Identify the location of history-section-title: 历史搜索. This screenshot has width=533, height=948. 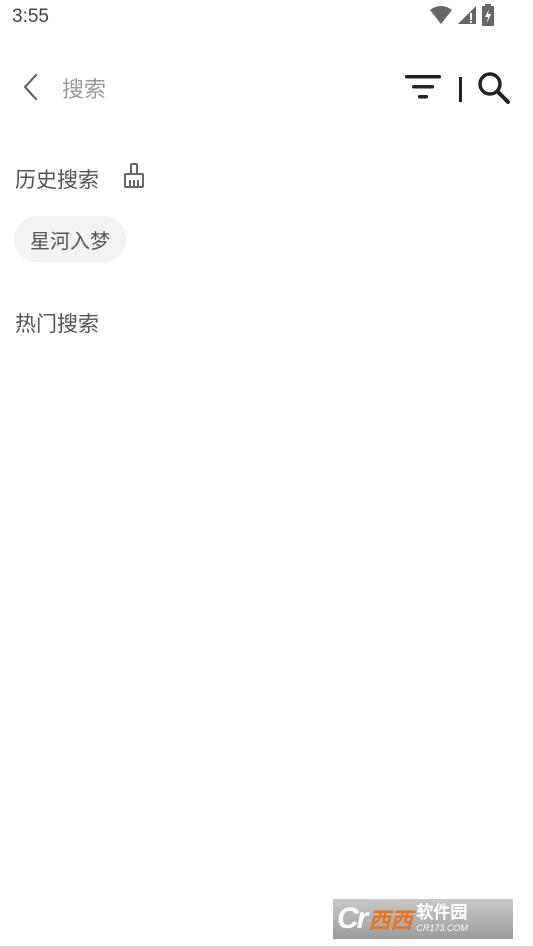
(57, 180).